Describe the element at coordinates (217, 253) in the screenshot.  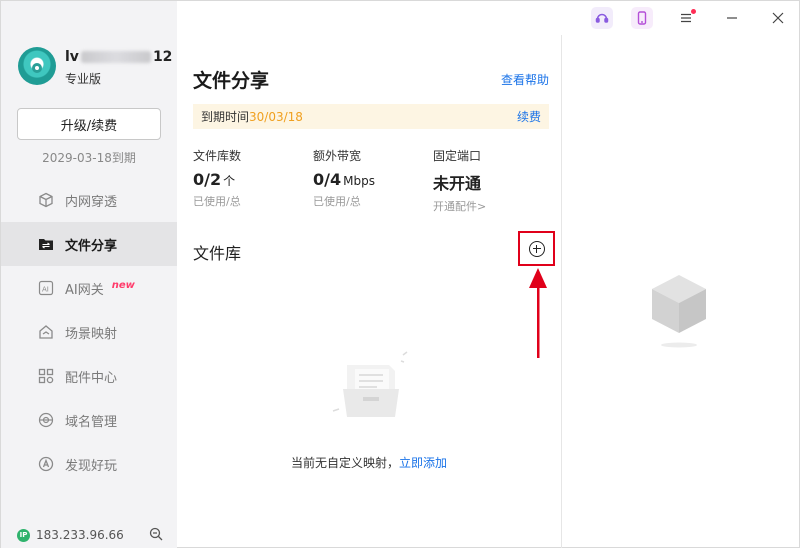
I see `library-title: 文件库` at that location.